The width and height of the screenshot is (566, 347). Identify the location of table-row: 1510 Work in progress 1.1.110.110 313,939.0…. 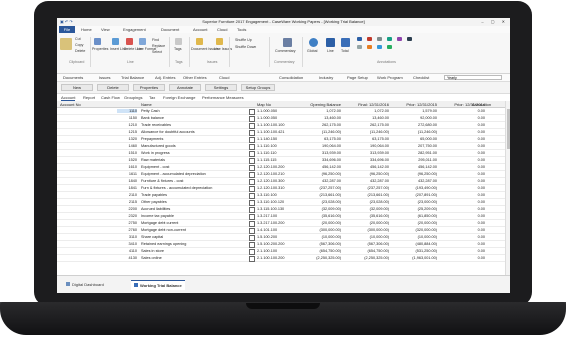
(283, 153).